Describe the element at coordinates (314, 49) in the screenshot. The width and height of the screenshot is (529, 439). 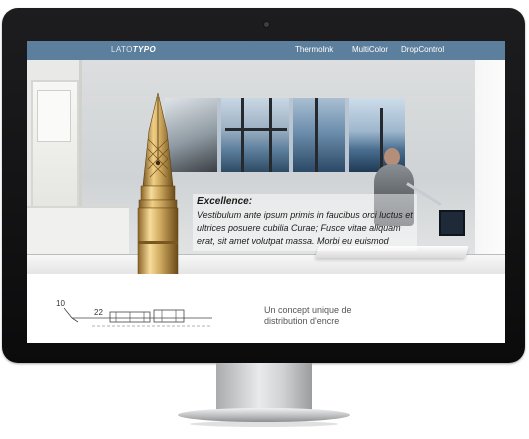
I see `nav-link-thermoink: ThermoInk` at that location.